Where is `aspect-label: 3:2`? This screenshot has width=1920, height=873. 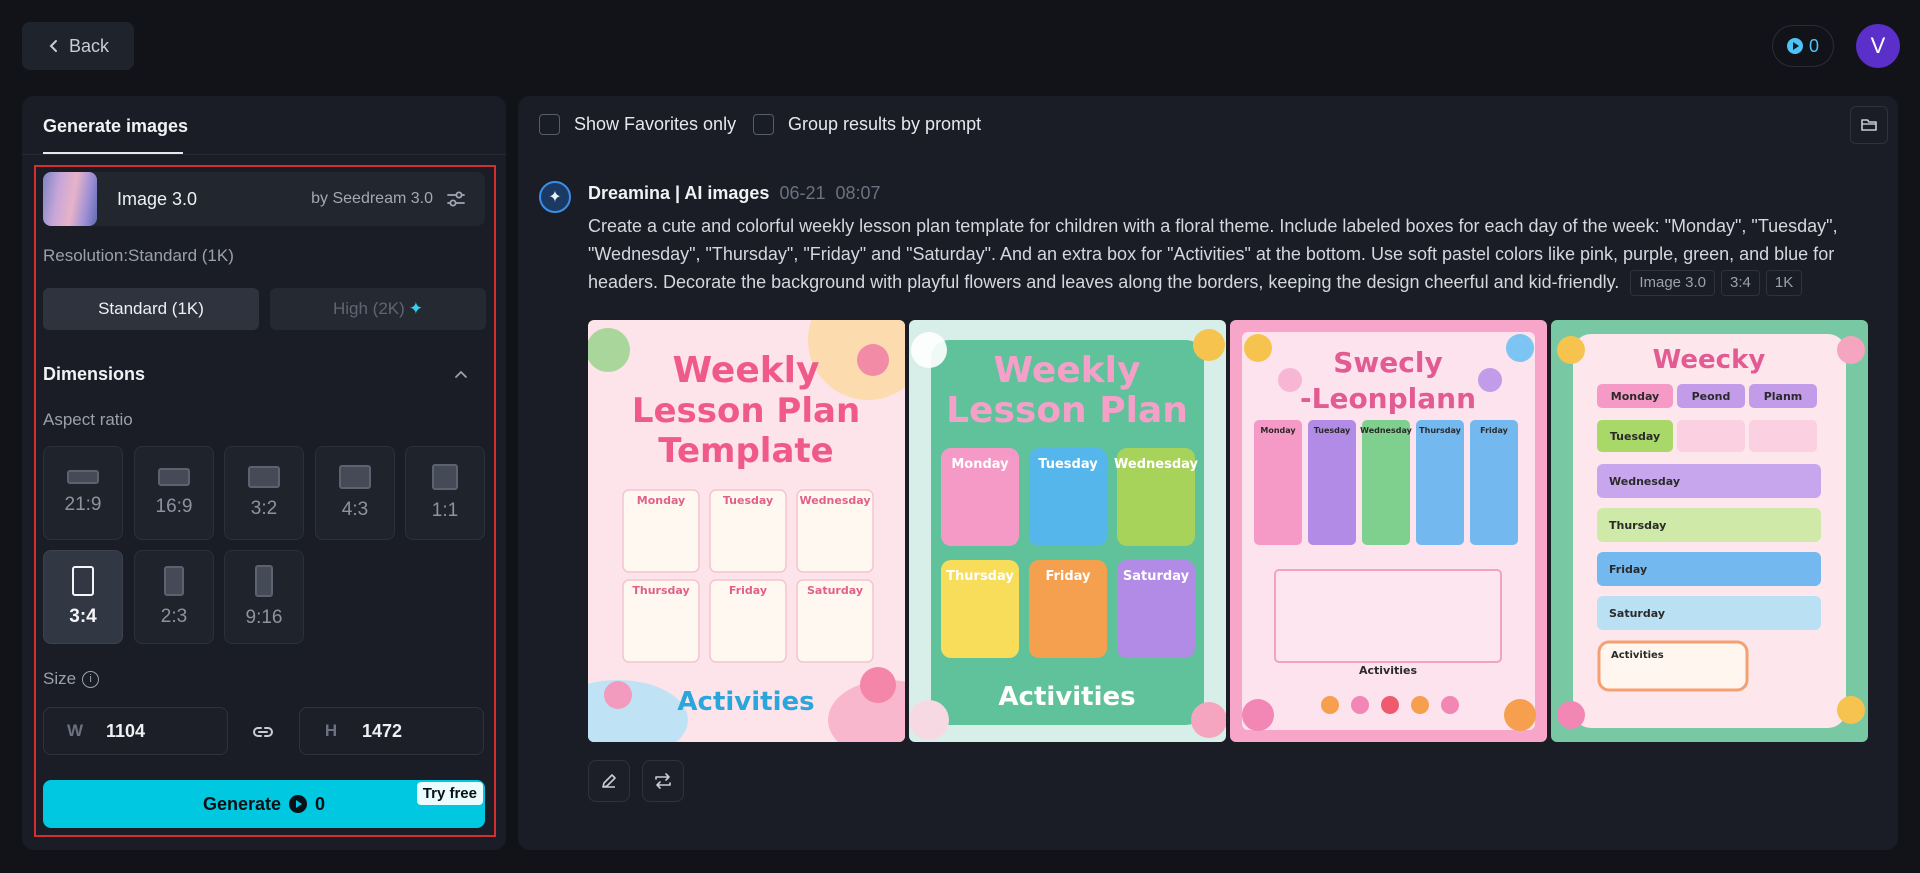 aspect-label: 3:2 is located at coordinates (264, 508).